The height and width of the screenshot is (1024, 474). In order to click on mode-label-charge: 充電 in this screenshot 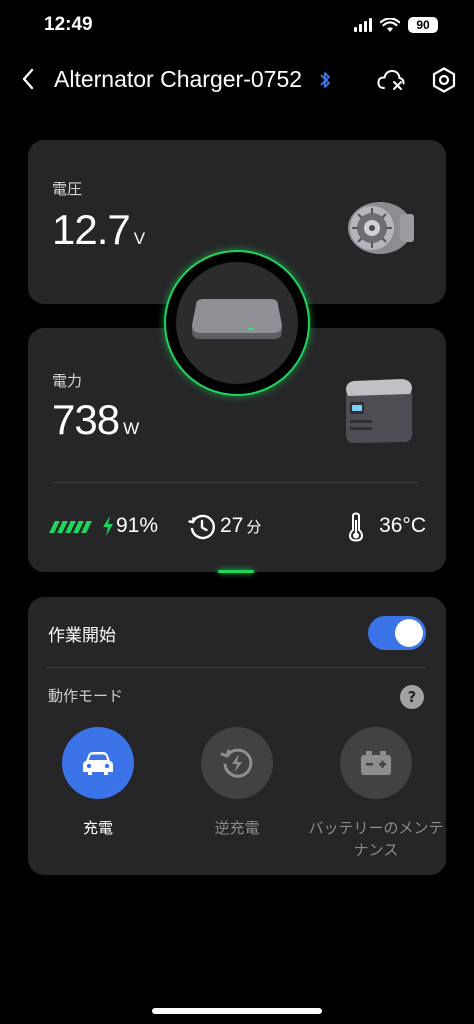, I will do `click(97, 828)`.